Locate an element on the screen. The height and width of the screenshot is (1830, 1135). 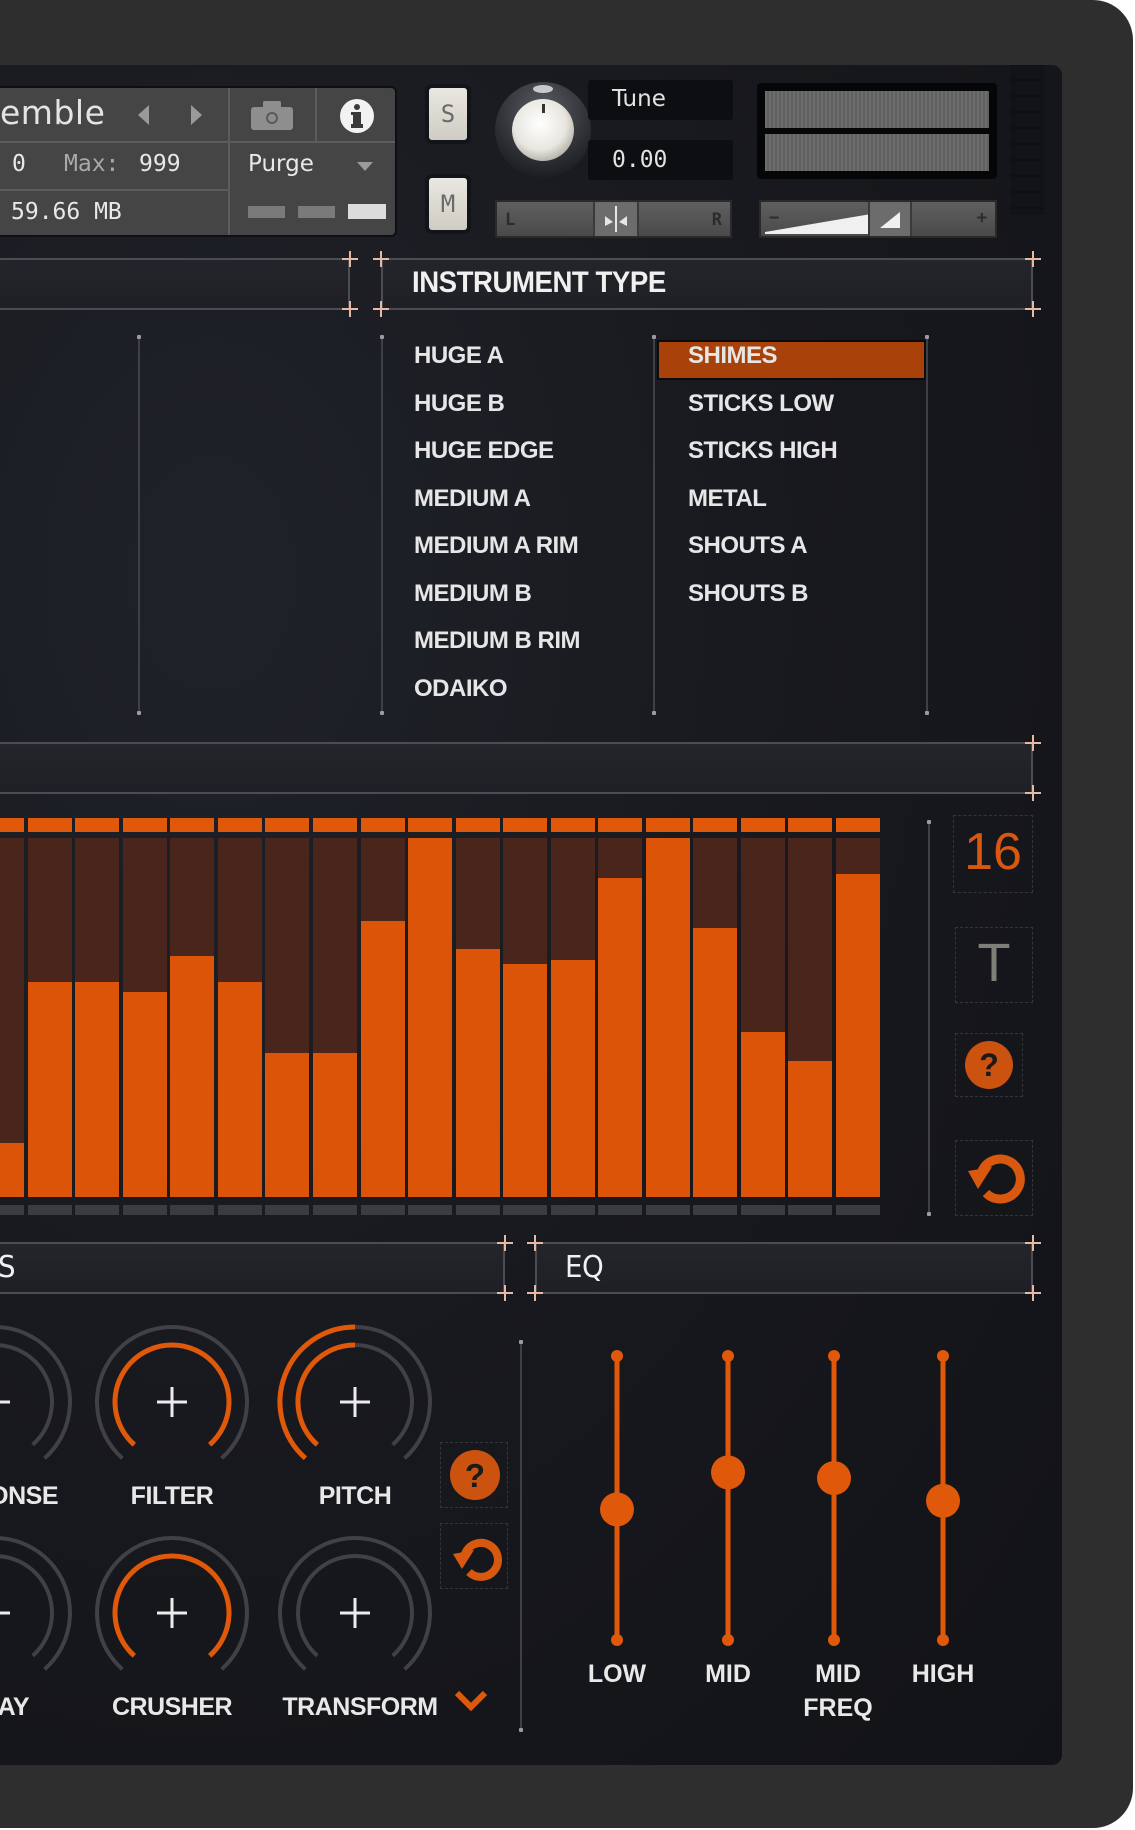
t-button: T is located at coordinates (994, 965).